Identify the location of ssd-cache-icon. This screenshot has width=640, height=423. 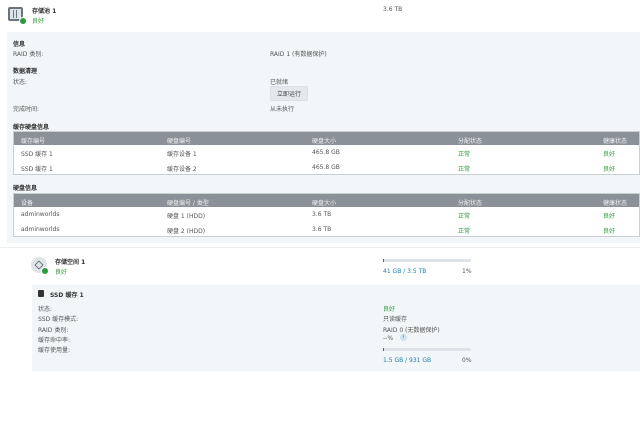
(41, 293).